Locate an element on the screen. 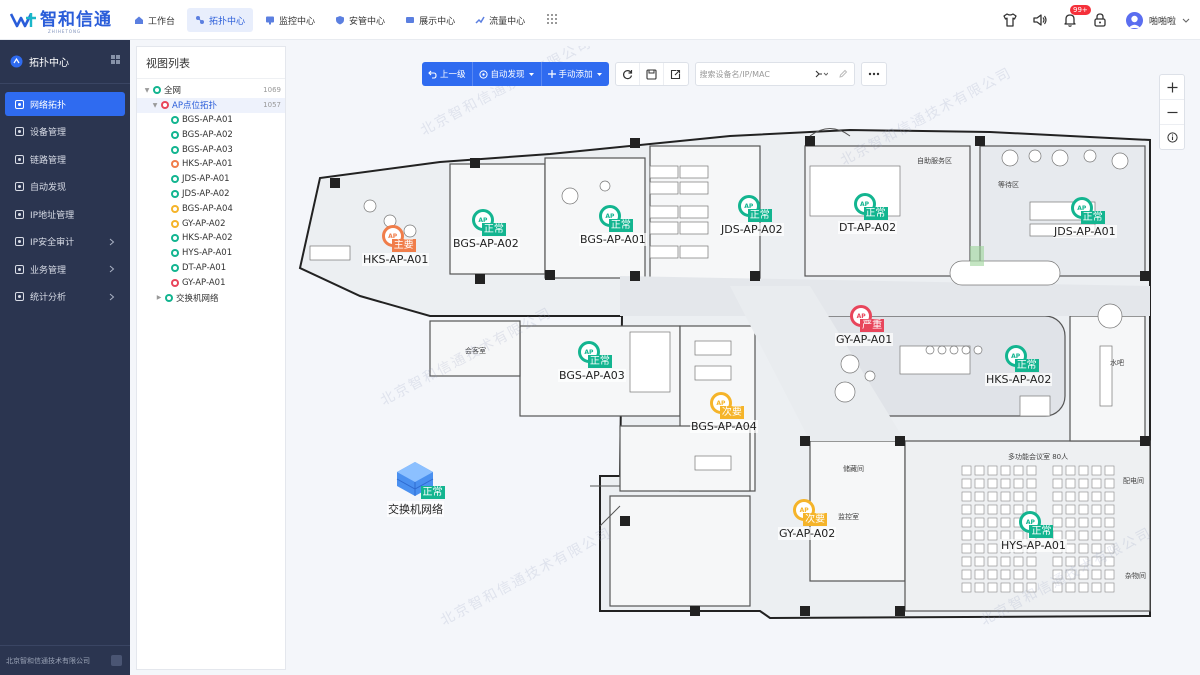  ap-marker: AP 正常 HYS-AP-A01 is located at coordinates (1033, 531).